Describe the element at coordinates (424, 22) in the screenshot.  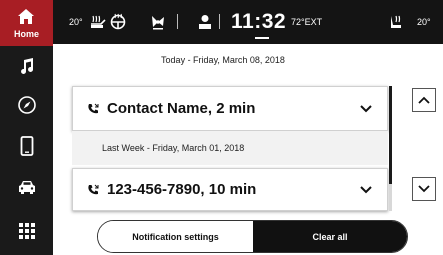
I see `right-temperature: 20°` at that location.